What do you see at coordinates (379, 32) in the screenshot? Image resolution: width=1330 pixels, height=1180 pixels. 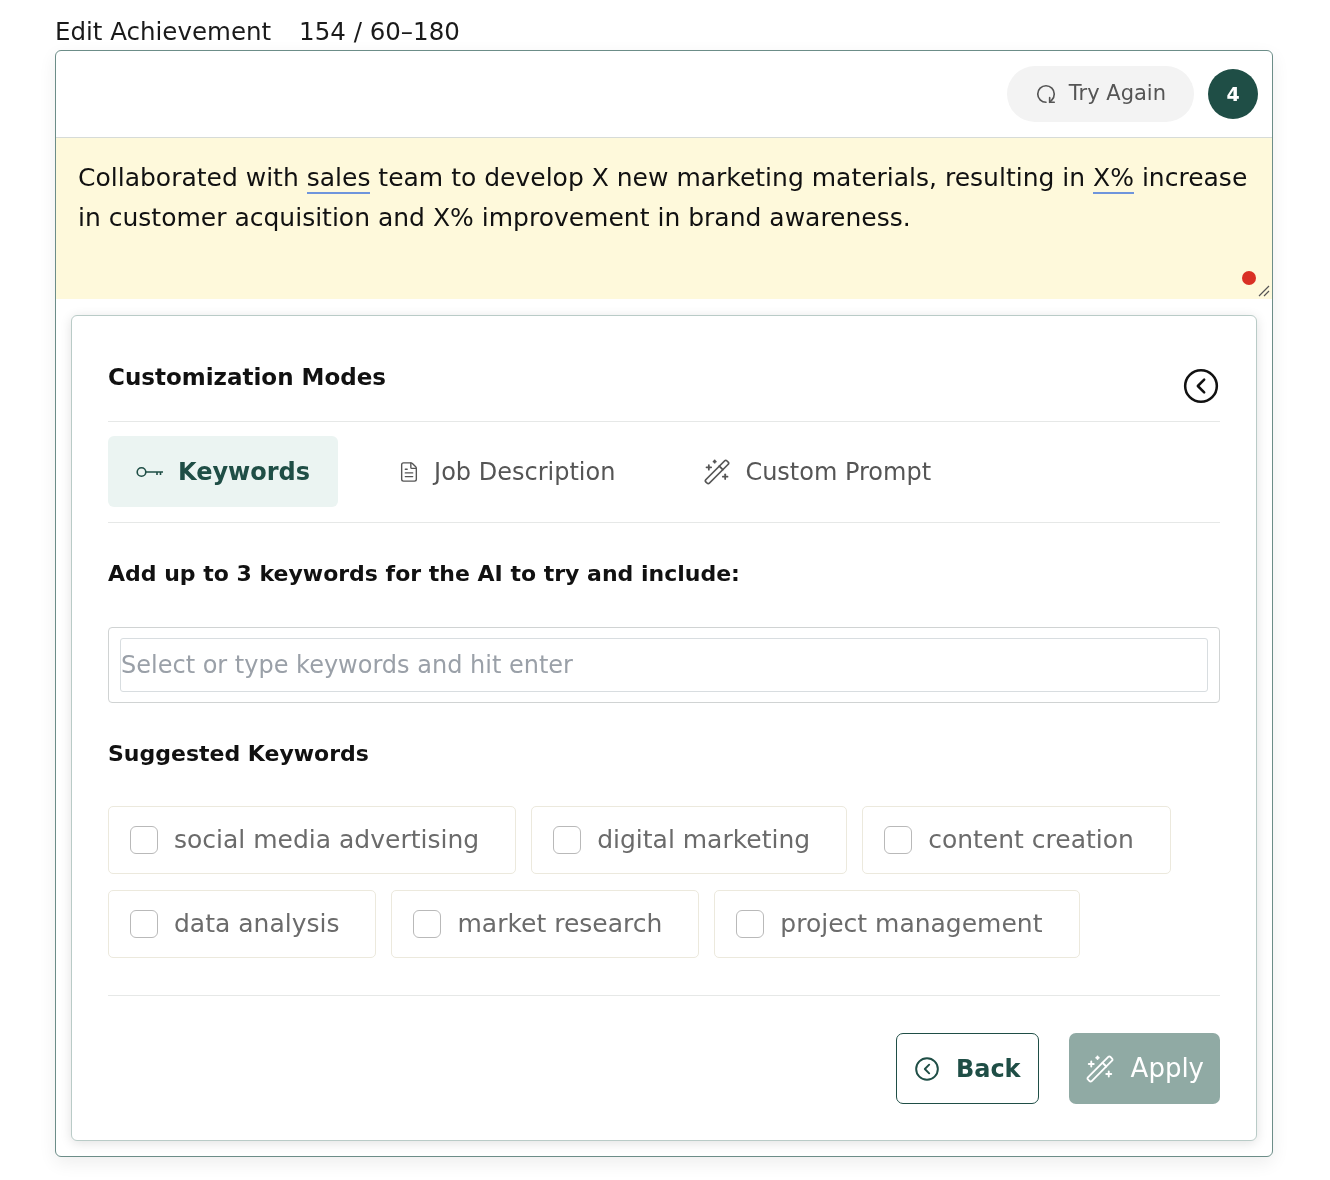 I see `character-count: 154 / 60–180` at bounding box center [379, 32].